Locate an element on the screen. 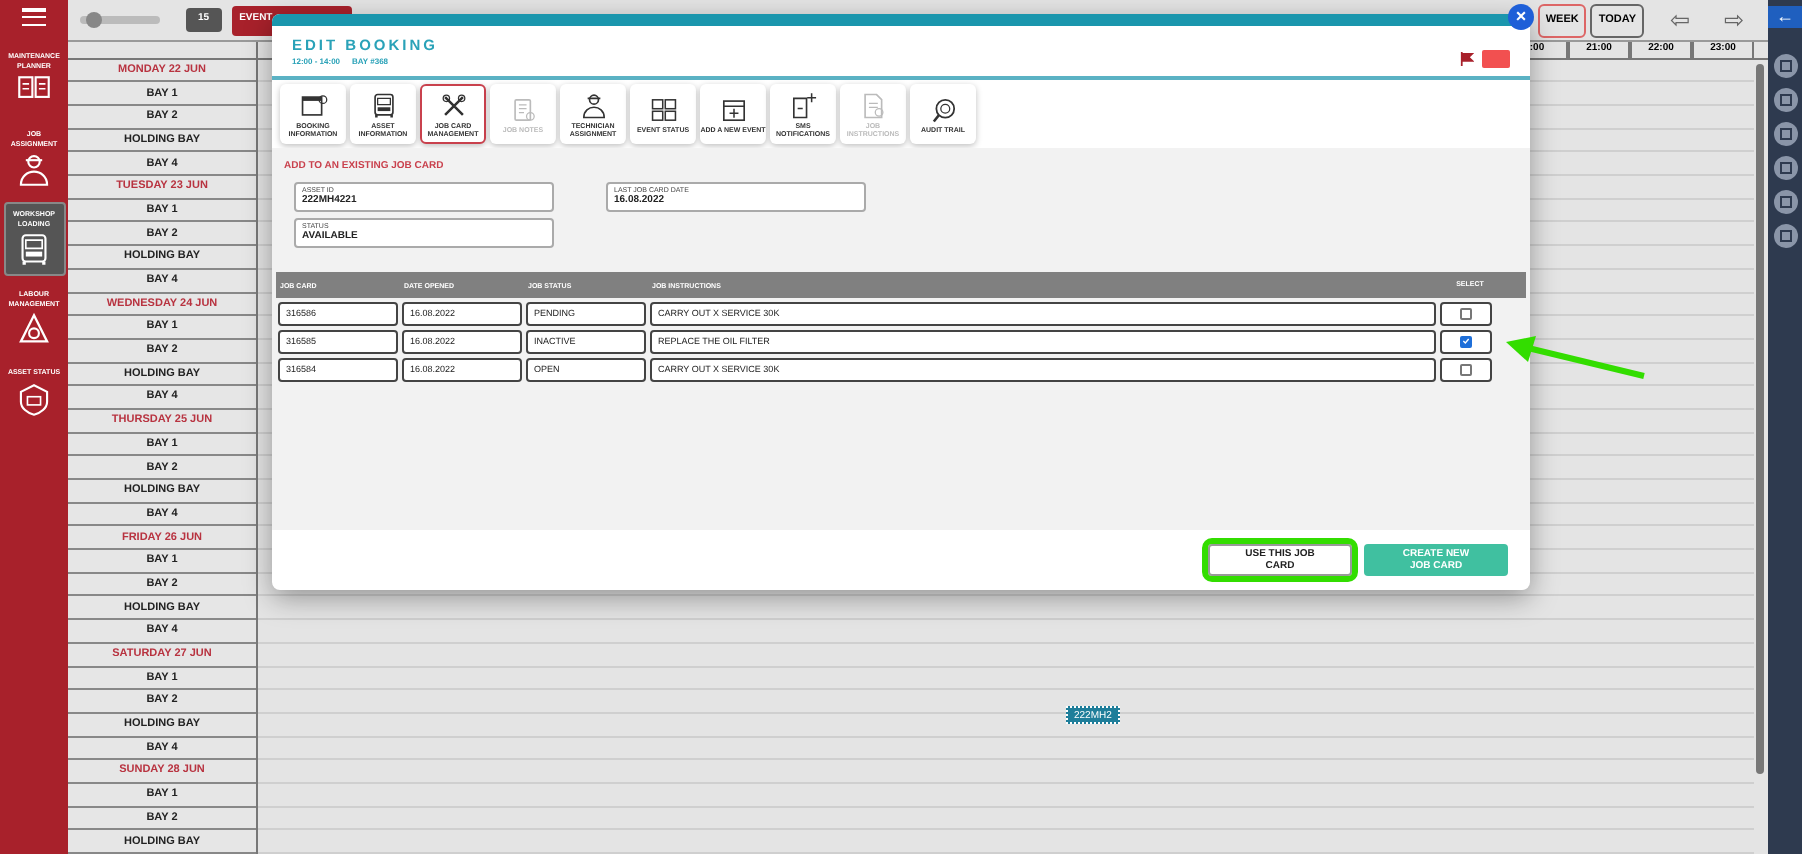 The width and height of the screenshot is (1802, 854). menu-icon is located at coordinates (34, 17).